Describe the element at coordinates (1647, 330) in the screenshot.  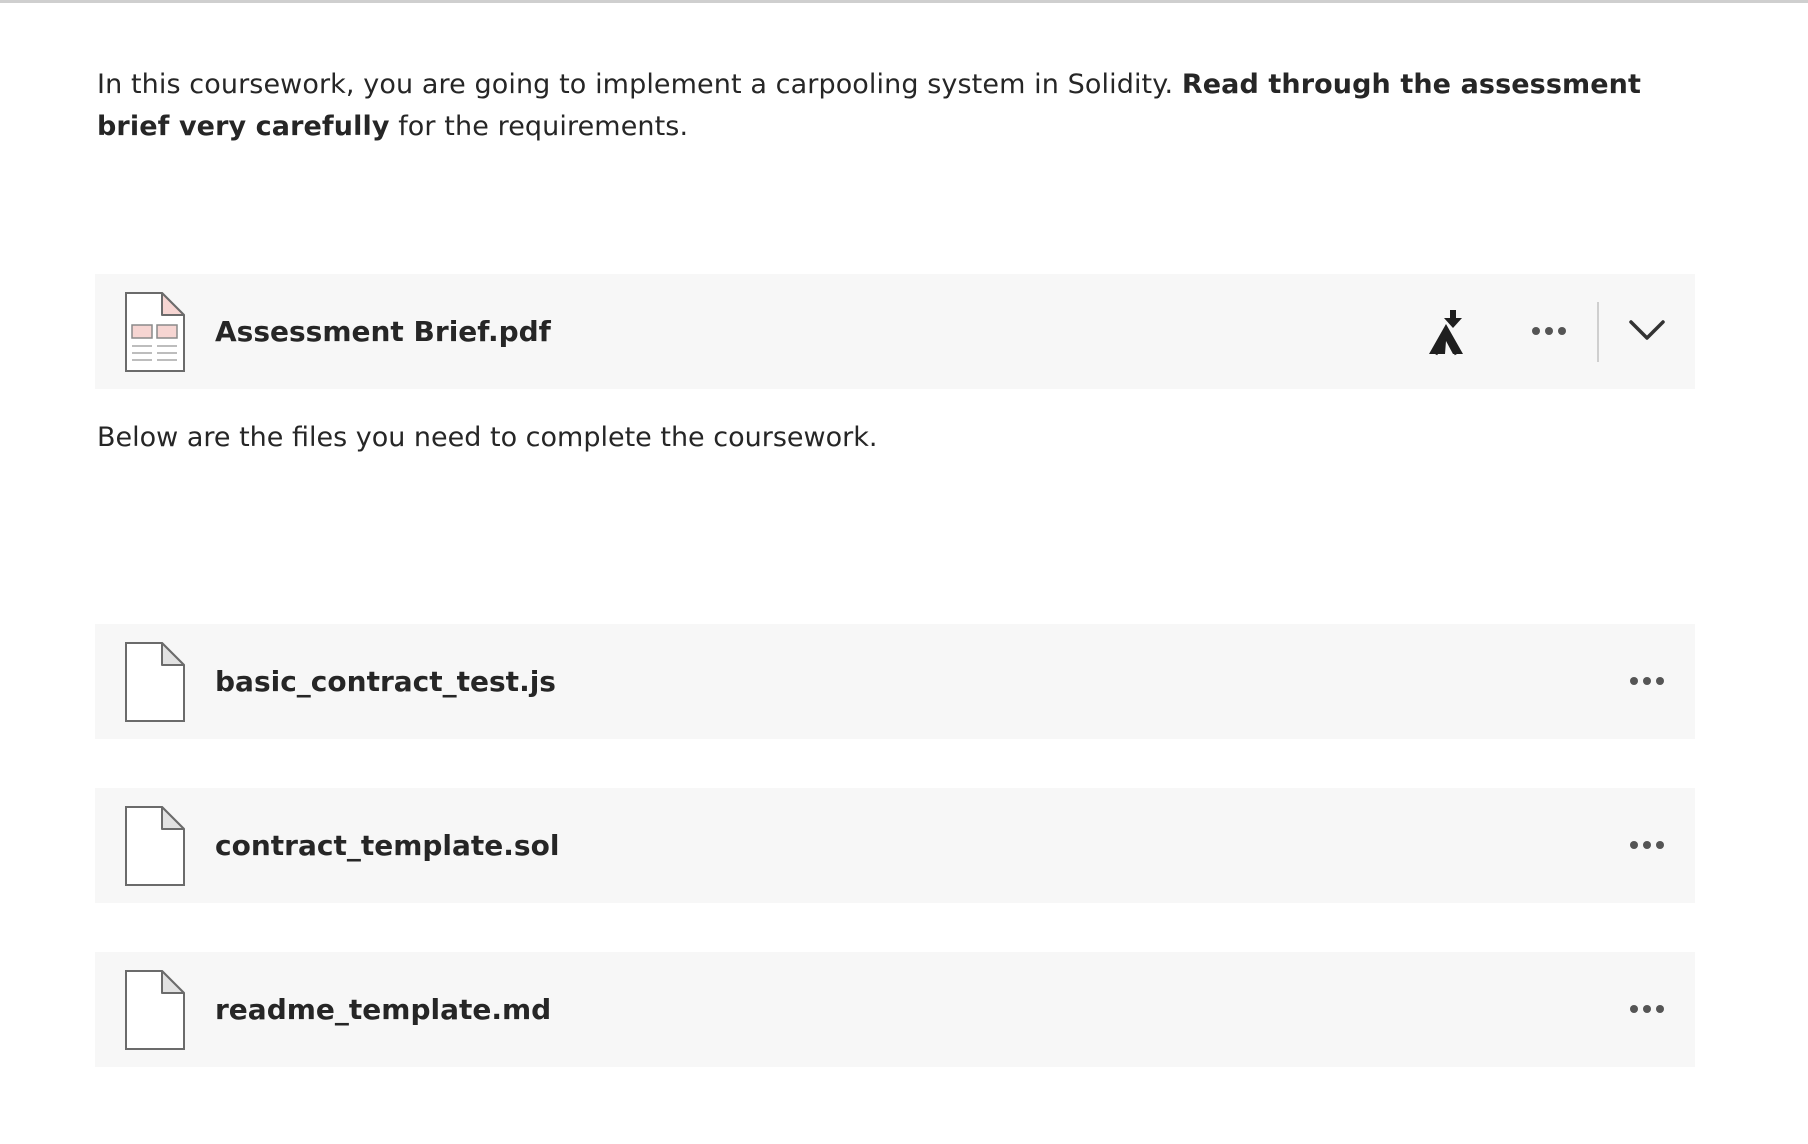
I see `chevron-down-icon` at that location.